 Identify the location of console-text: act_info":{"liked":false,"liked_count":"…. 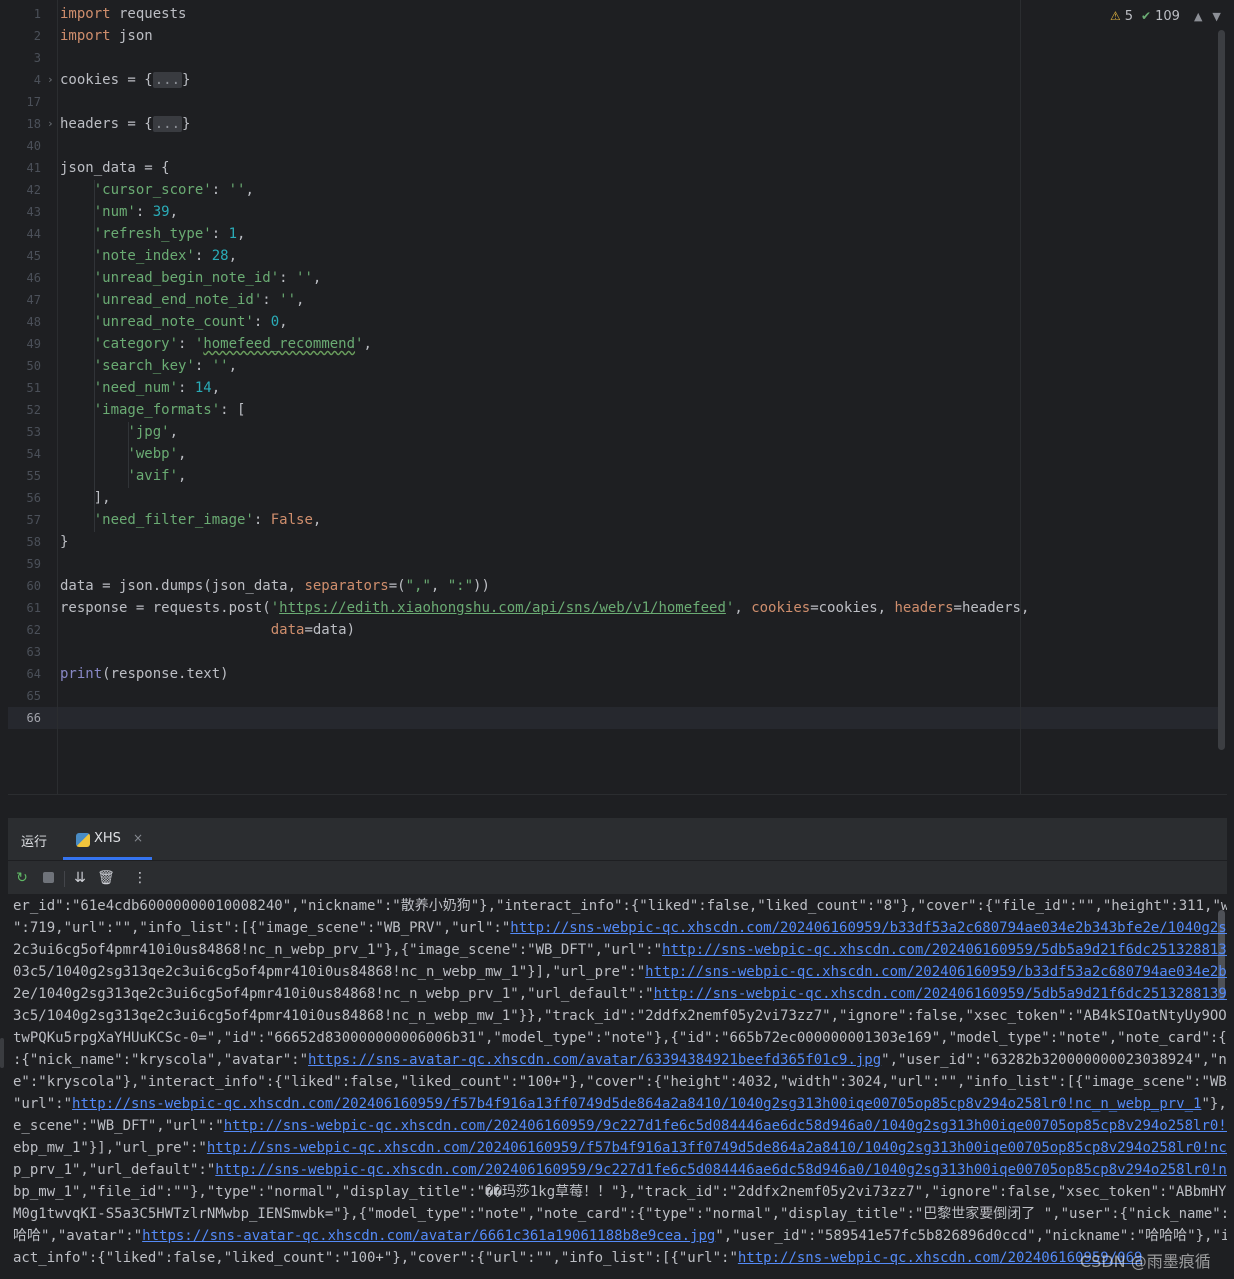
(375, 1258).